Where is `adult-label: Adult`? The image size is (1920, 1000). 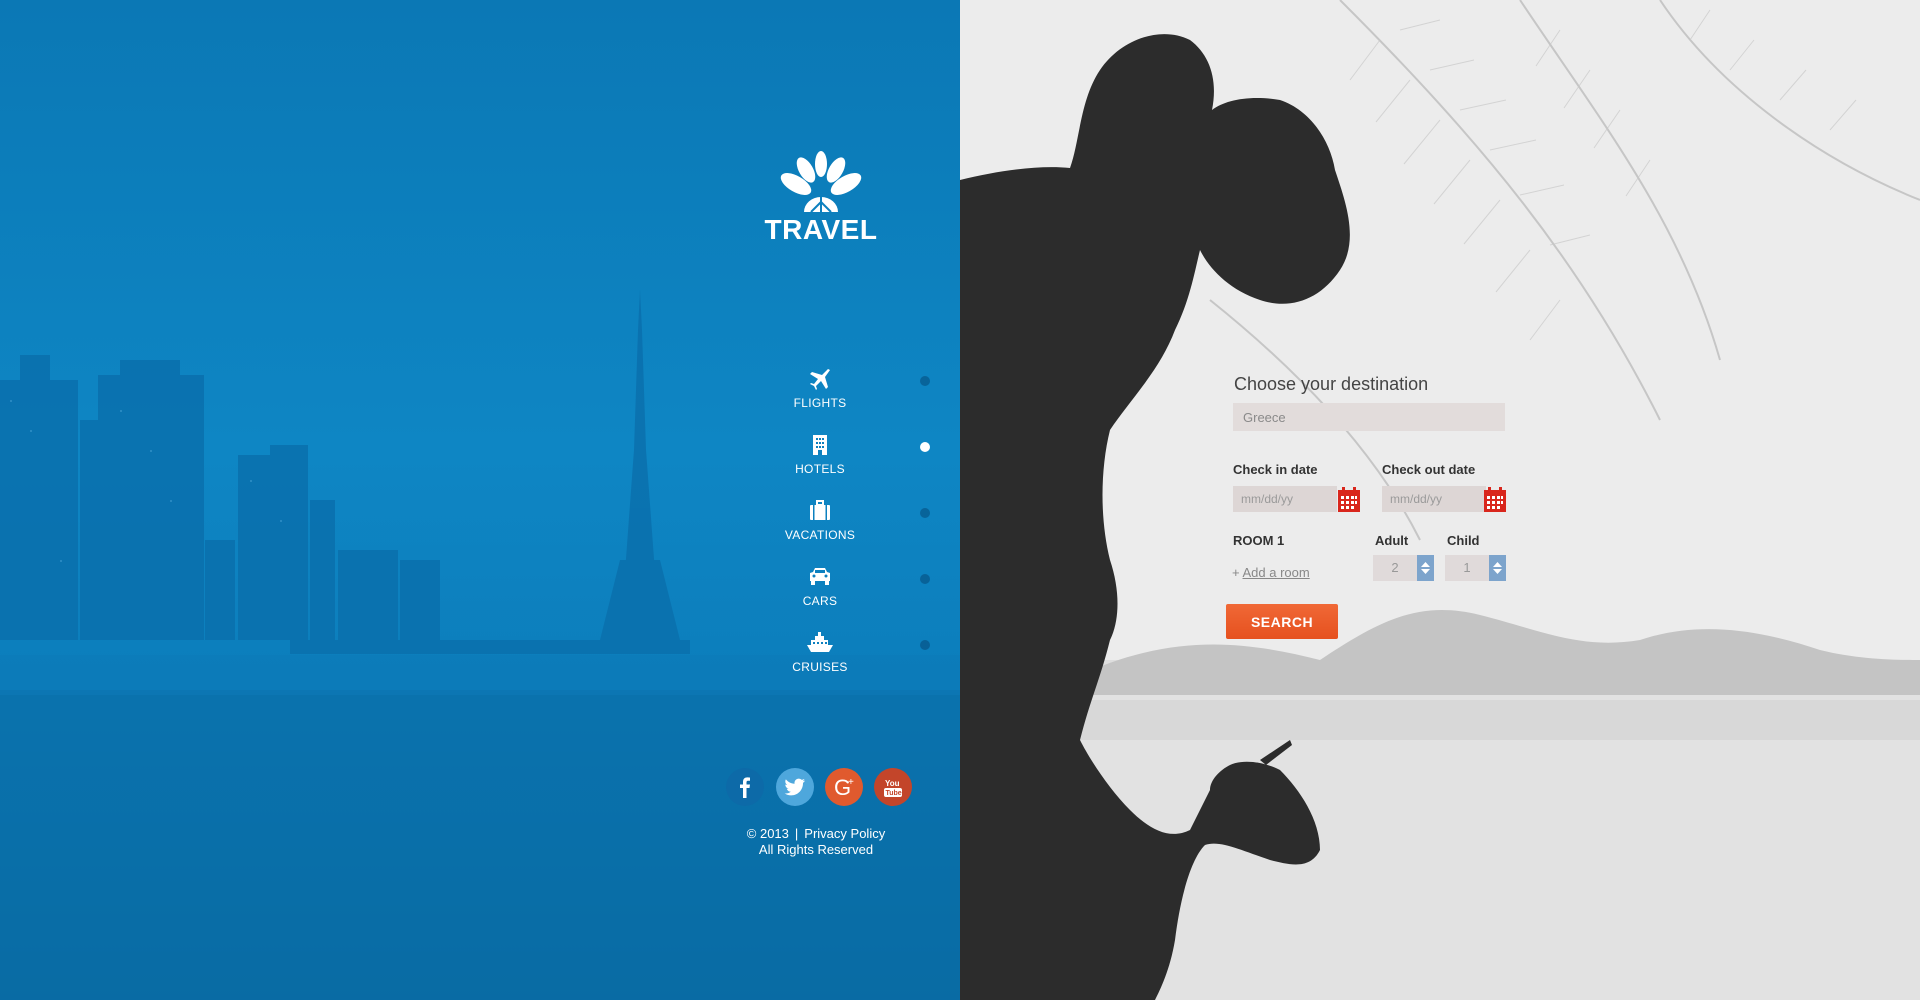 adult-label: Adult is located at coordinates (1392, 540).